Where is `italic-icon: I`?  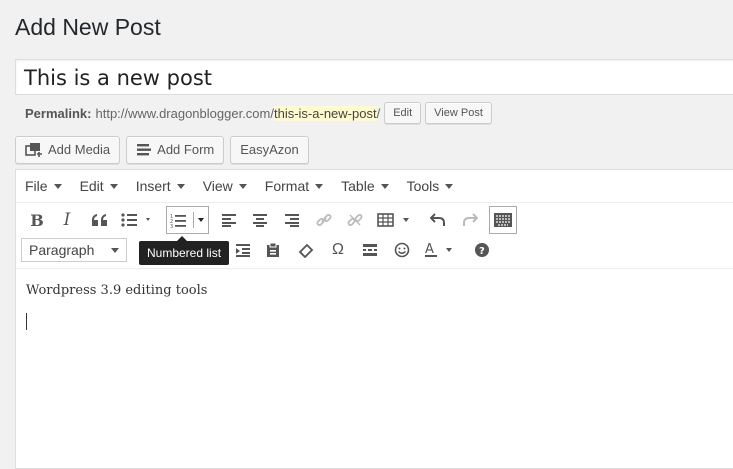 italic-icon: I is located at coordinates (67, 220).